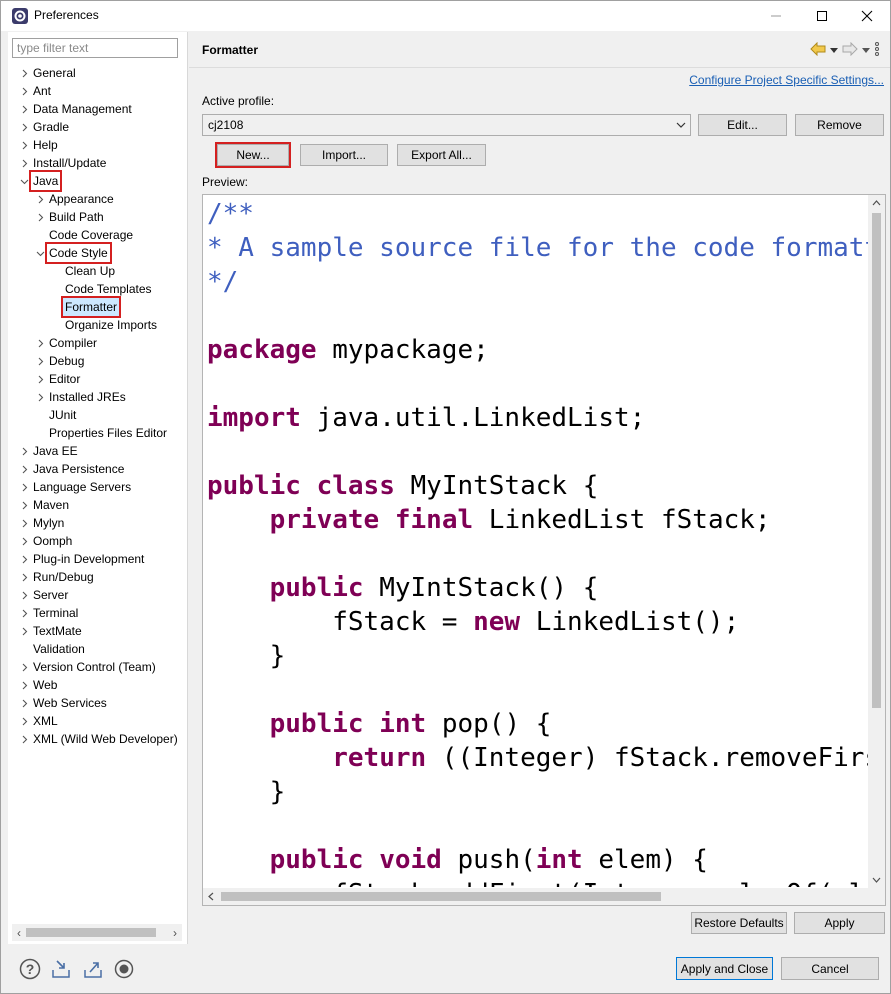 This screenshot has width=891, height=994. I want to click on tree-item: Validation, so click(98, 649).